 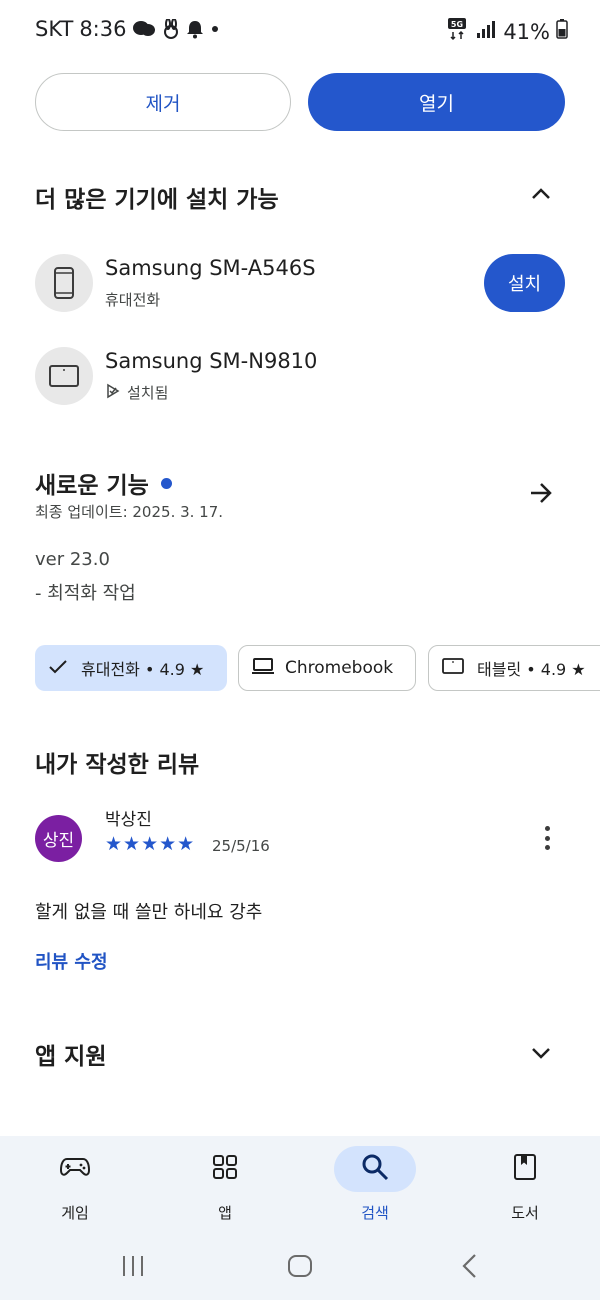 I want to click on device-row-n9810: Samsung SM-N9810 설치됨, so click(x=300, y=377).